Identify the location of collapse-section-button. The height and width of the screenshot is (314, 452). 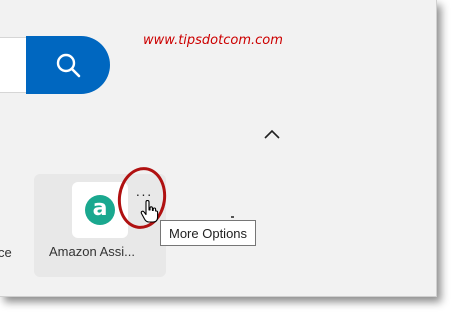
(272, 134).